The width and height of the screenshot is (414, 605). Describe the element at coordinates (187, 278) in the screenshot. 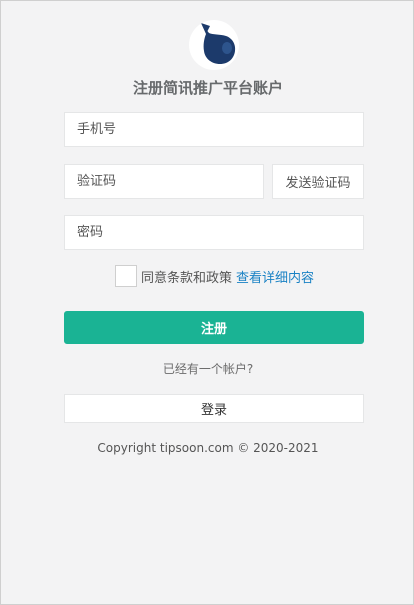

I see `agree-label: 同意条款和政策` at that location.